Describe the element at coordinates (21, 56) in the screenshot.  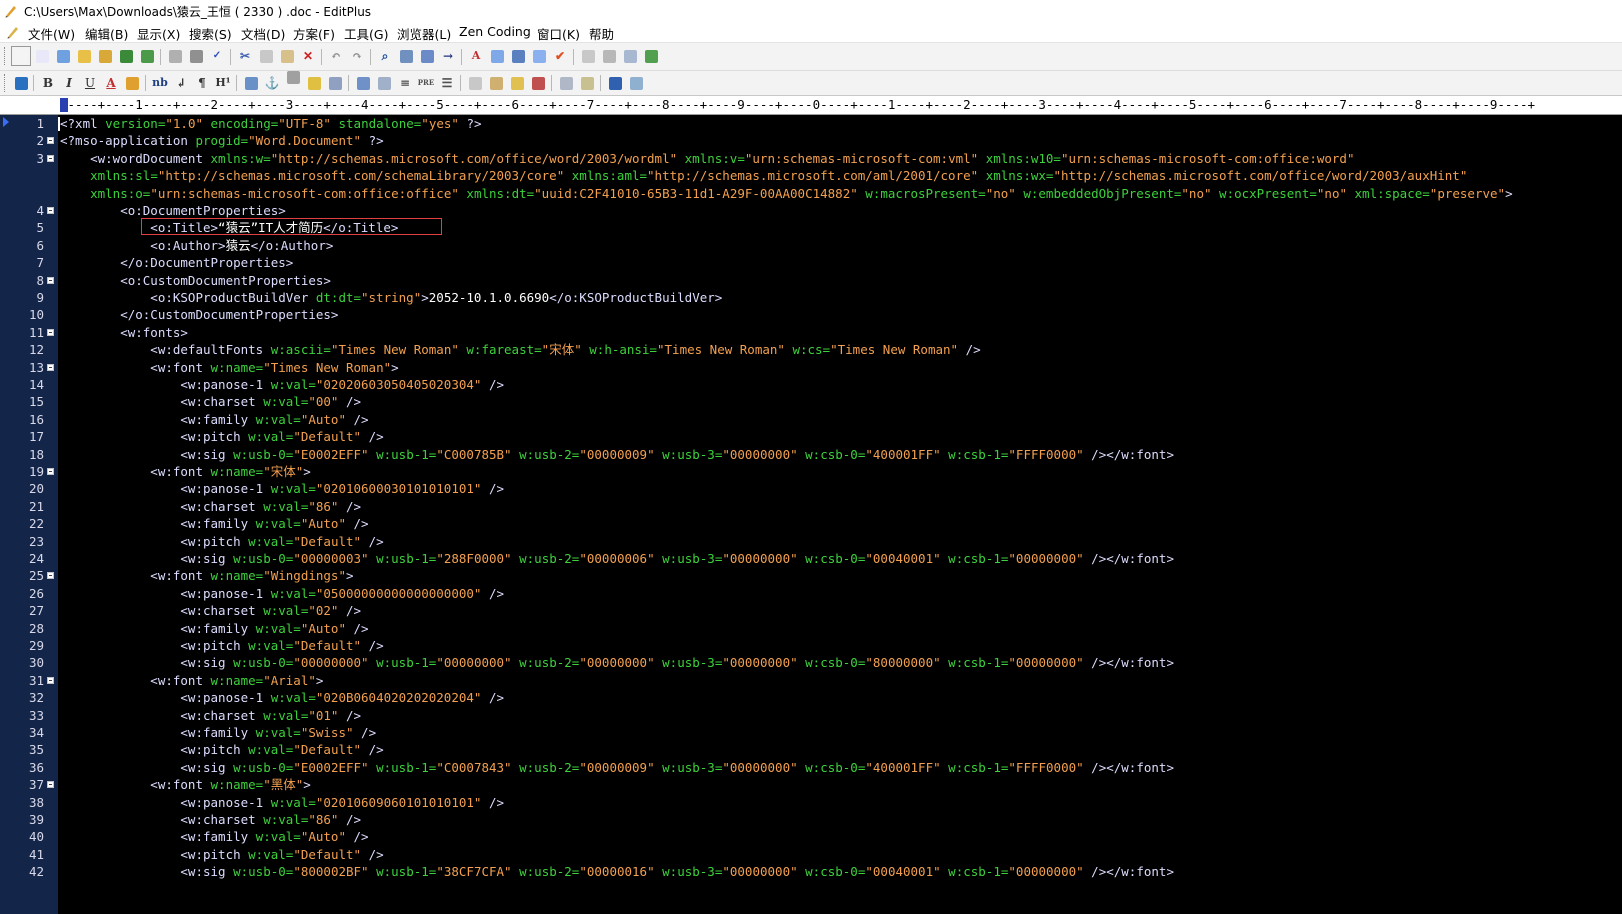
I see `new-file-icon` at that location.